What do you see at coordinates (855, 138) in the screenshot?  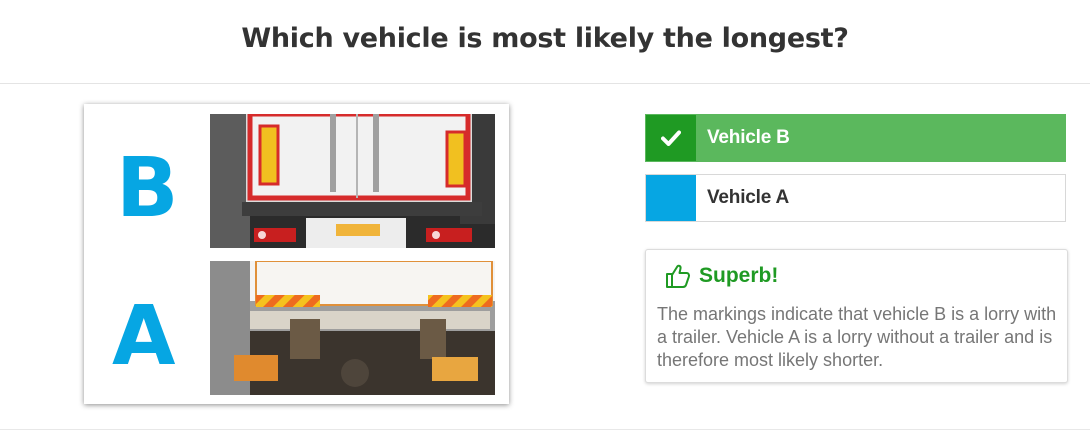 I see `answer-vehicle-b: Vehicle B` at bounding box center [855, 138].